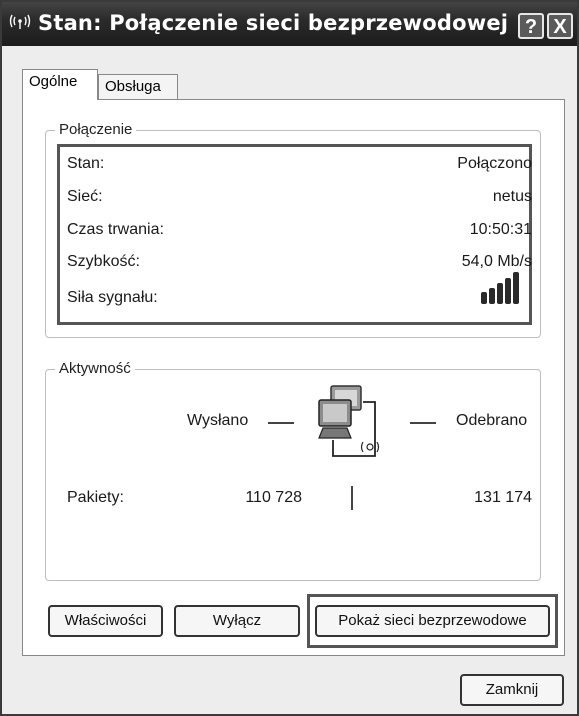 This screenshot has height=716, width=579. I want to click on sent-line, so click(281, 423).